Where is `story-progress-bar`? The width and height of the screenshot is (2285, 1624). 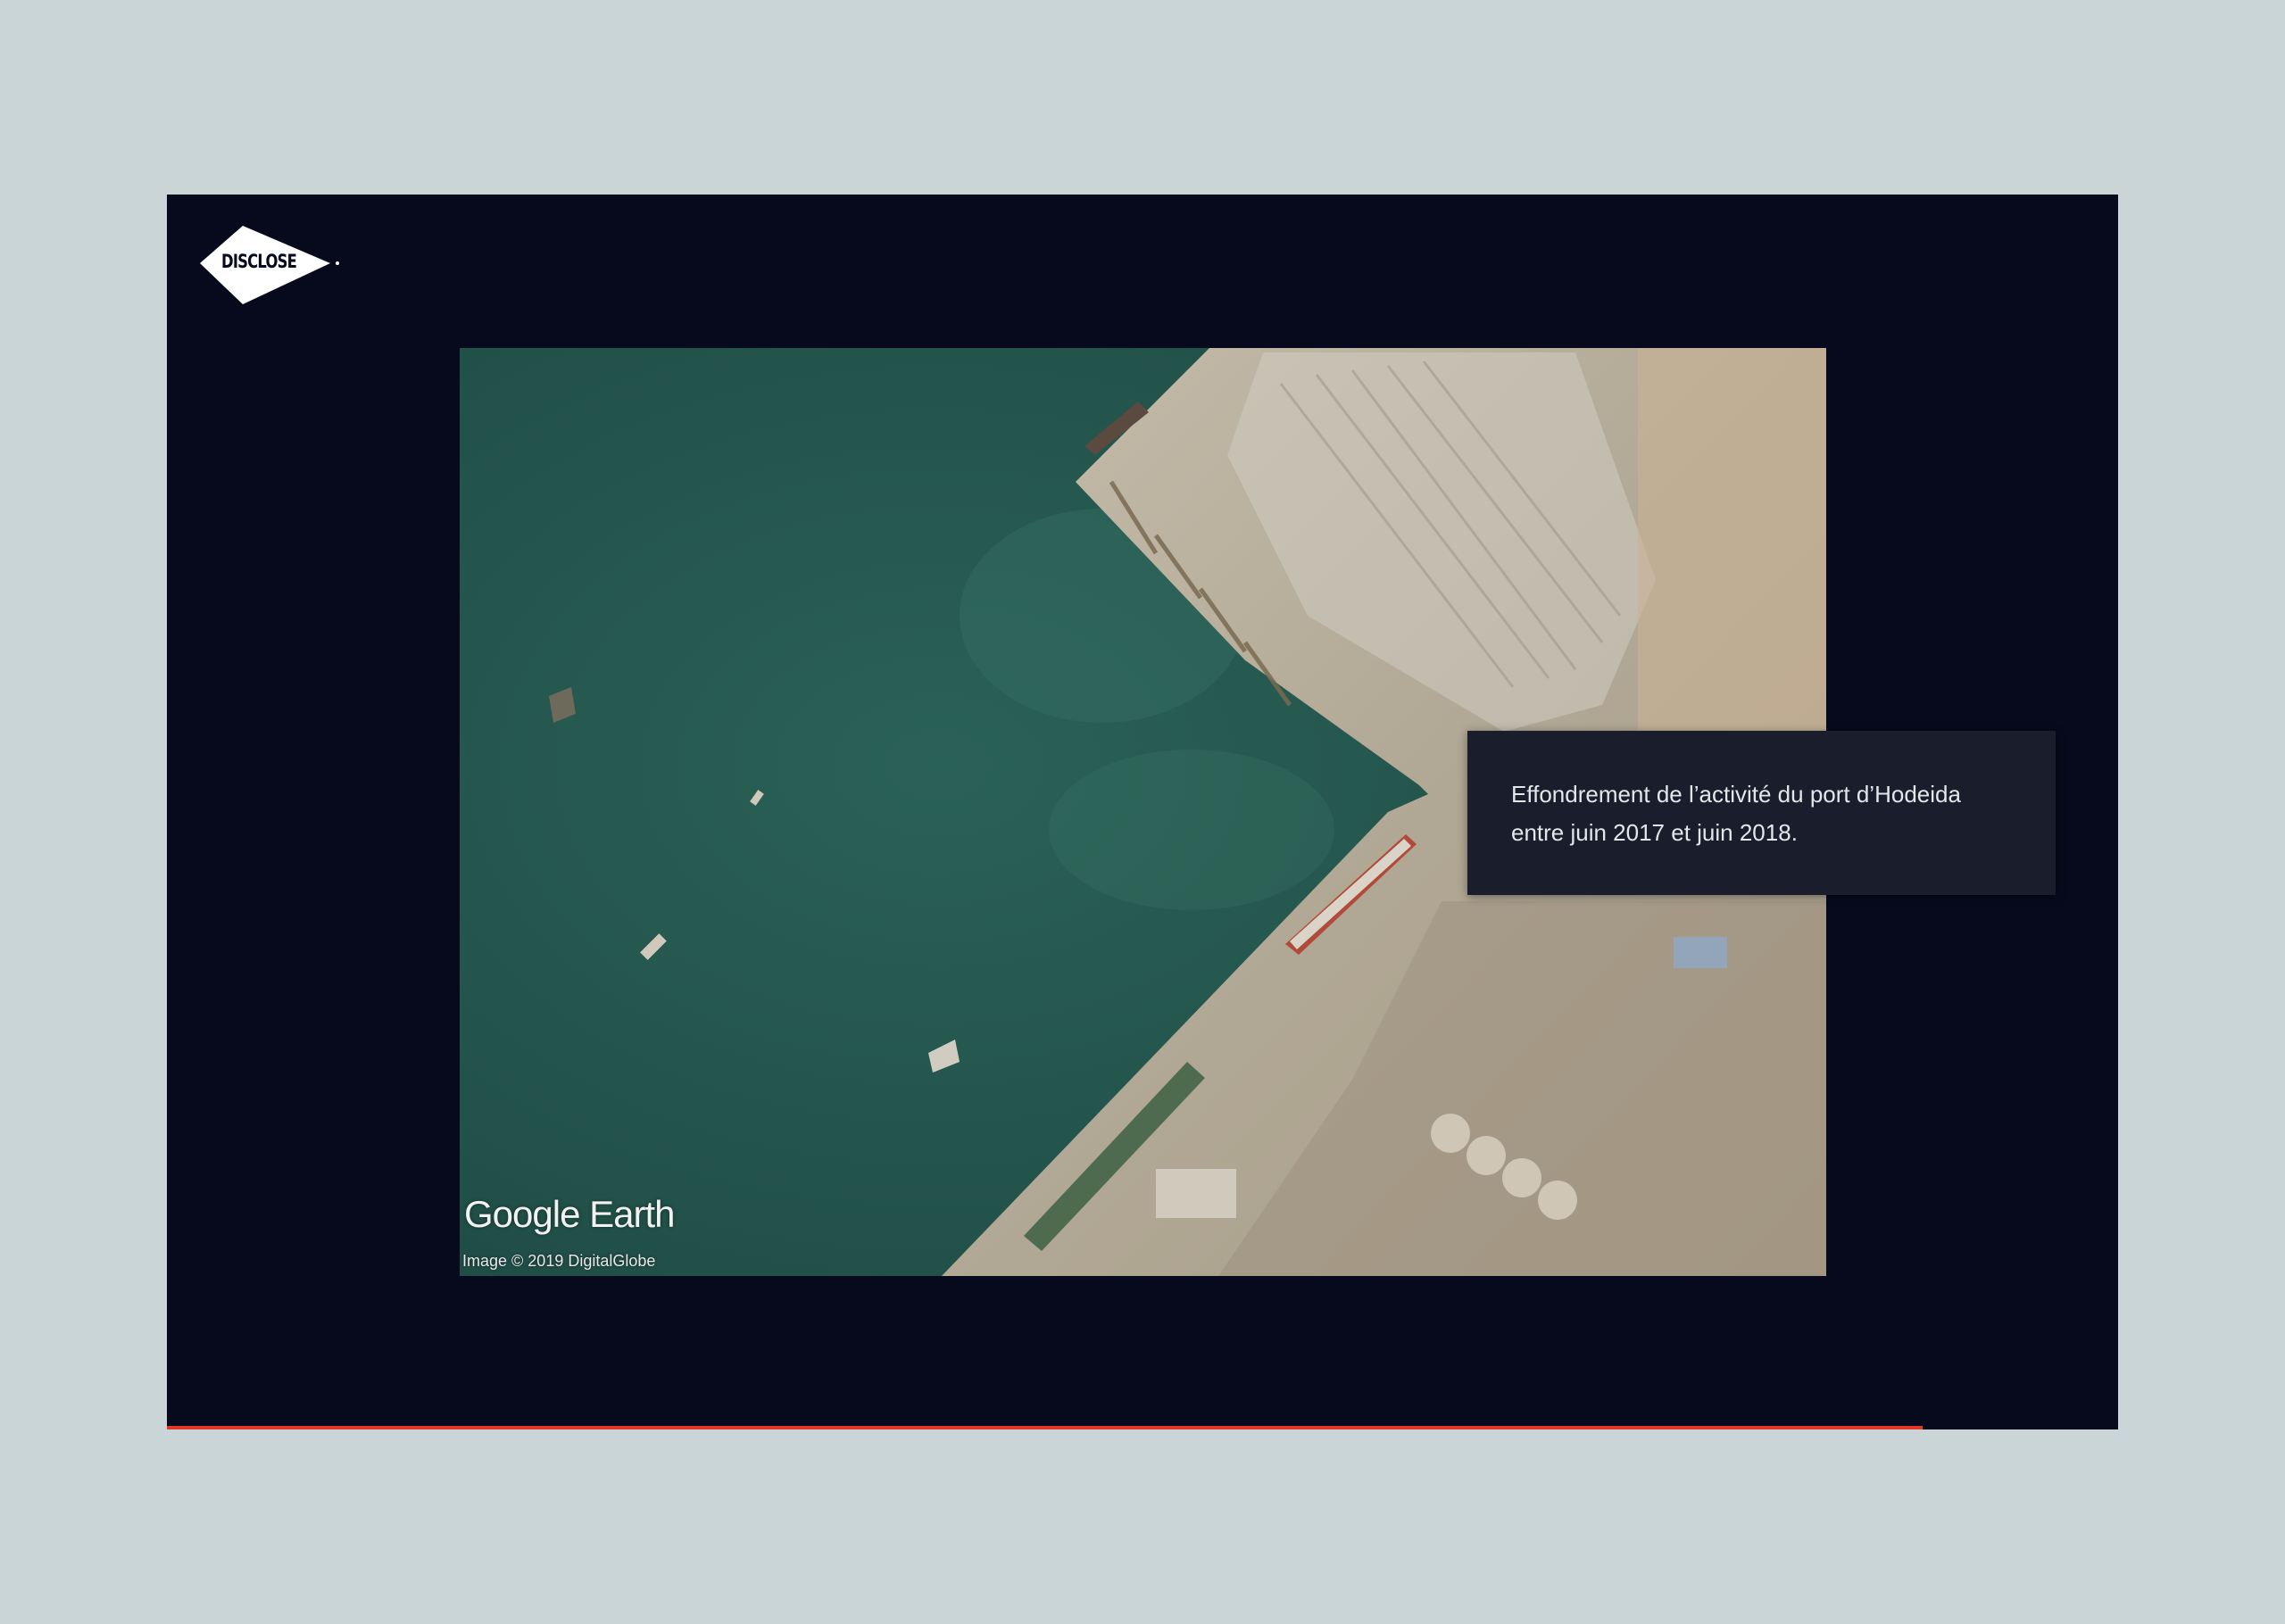
story-progress-bar is located at coordinates (1045, 1427).